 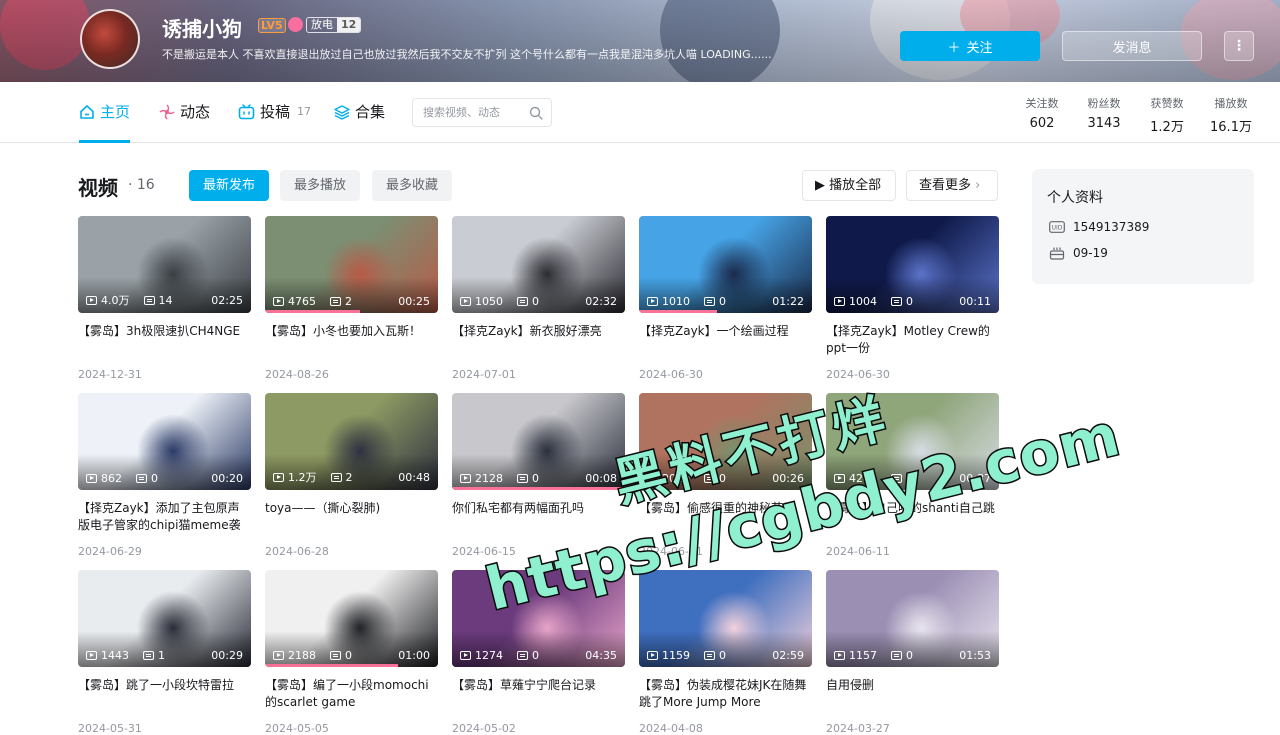 What do you see at coordinates (725, 301) in the screenshot?
I see `video-stats: 1010 0 01:22` at bounding box center [725, 301].